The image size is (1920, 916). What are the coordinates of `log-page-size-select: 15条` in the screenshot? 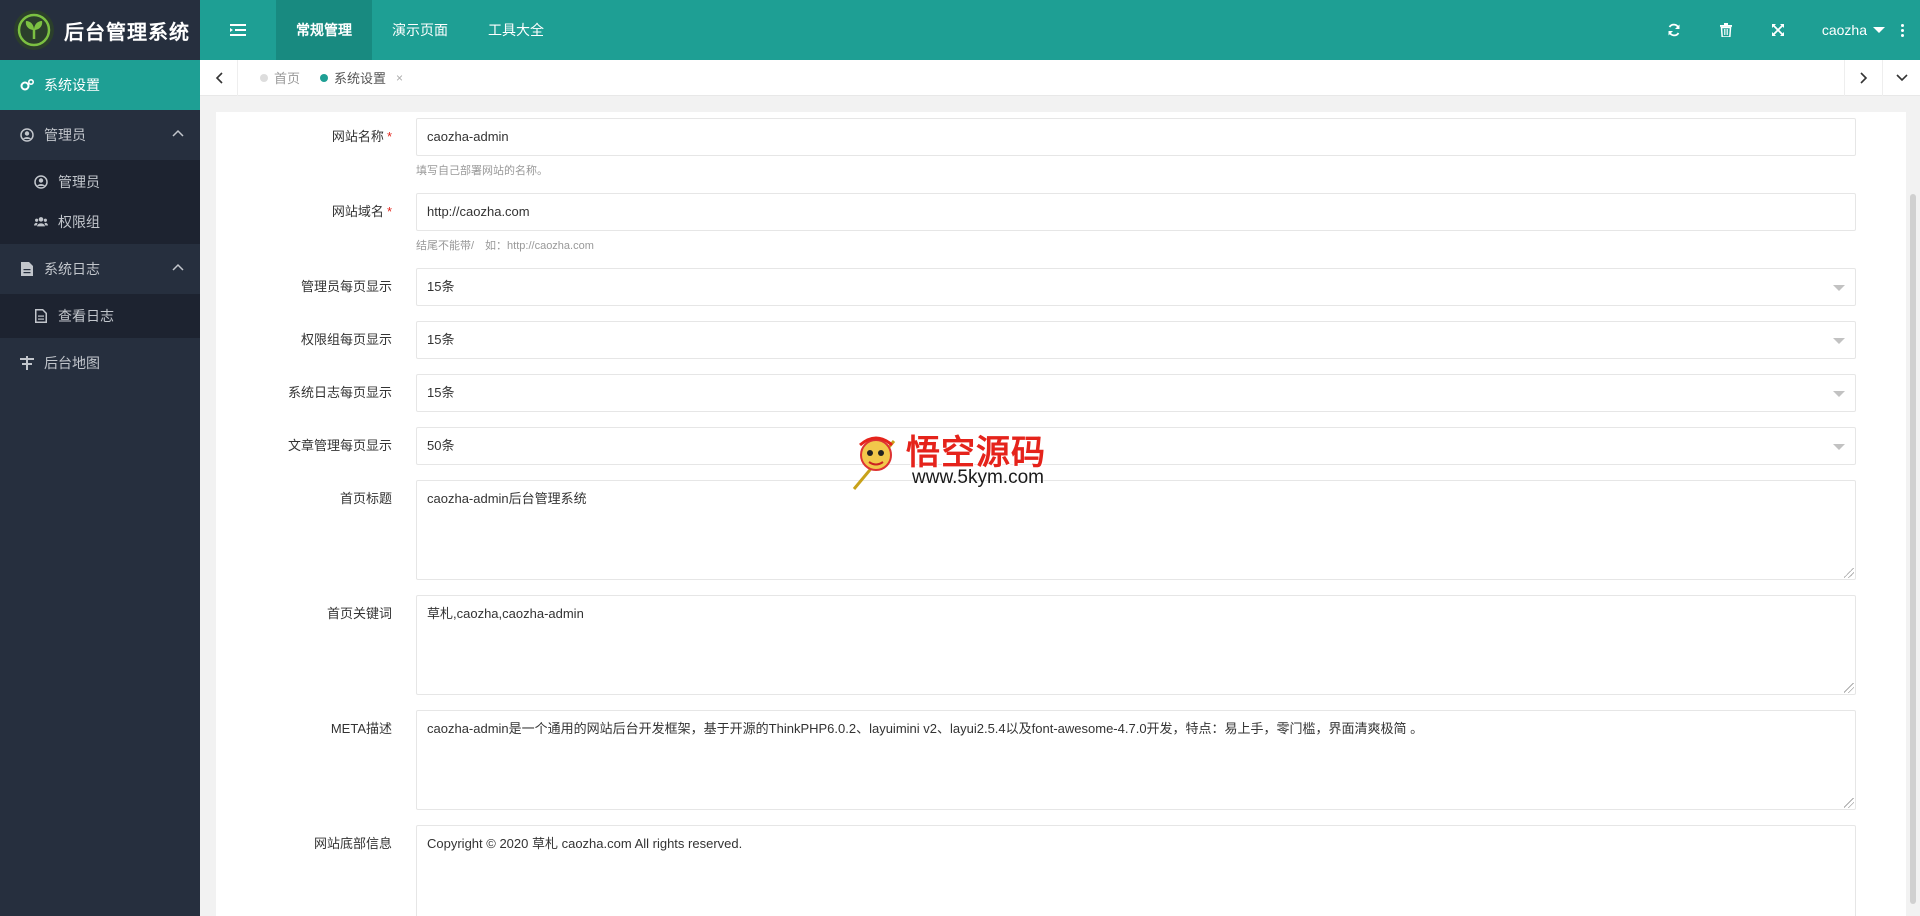 It's located at (1136, 393).